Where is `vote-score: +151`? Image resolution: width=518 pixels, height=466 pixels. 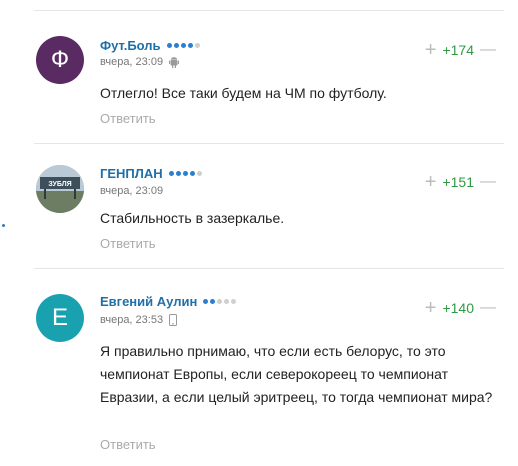
vote-score: +151 is located at coordinates (458, 182).